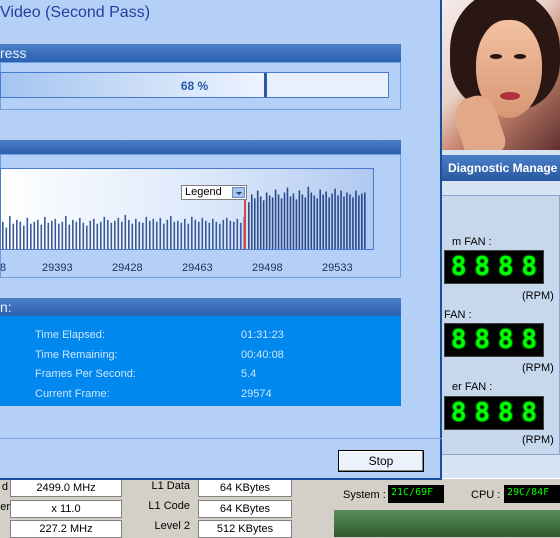  Describe the element at coordinates (66, 529) in the screenshot. I see `bus-speed-value: 227.2 MHz` at that location.